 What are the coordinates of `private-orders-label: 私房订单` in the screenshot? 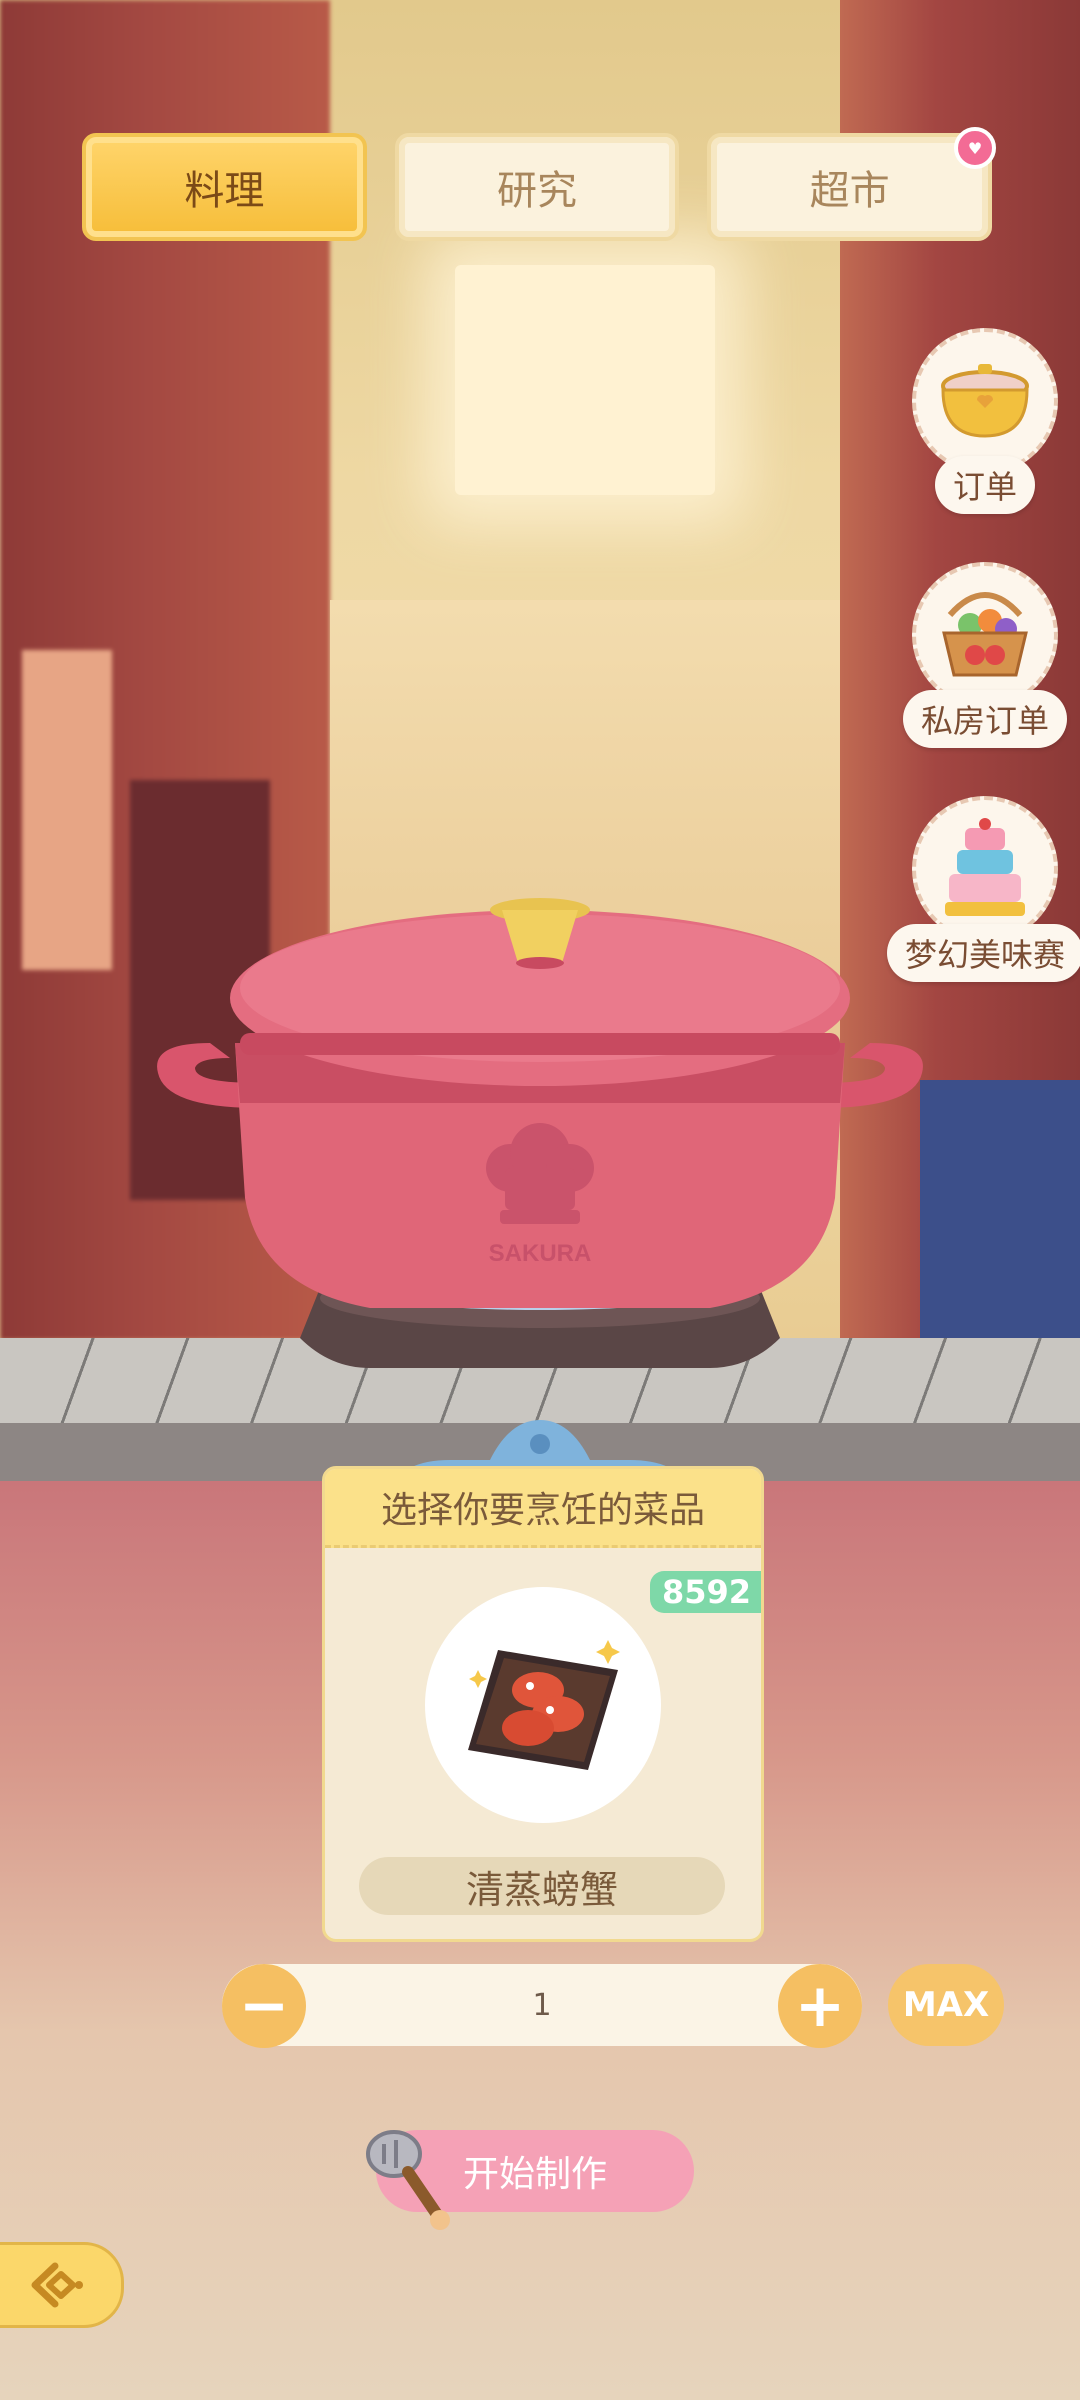 It's located at (984, 719).